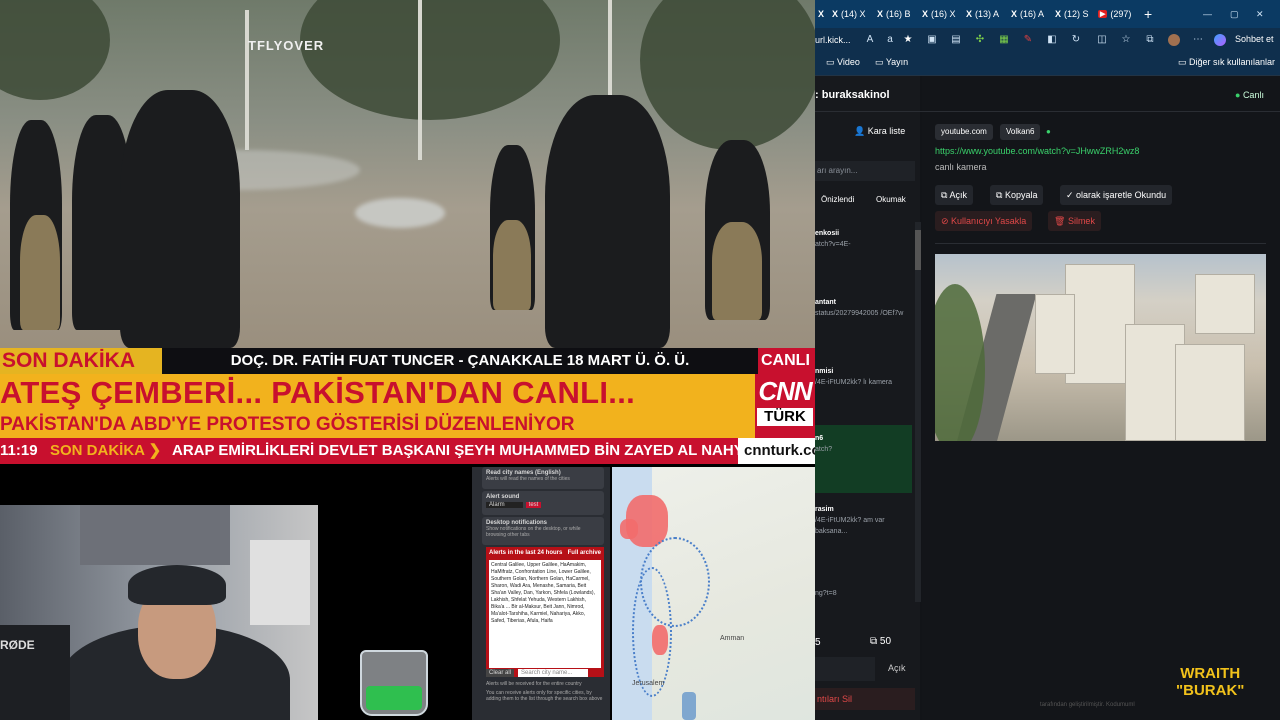 The width and height of the screenshot is (1280, 720). I want to click on tab-read: Okumak, so click(891, 199).